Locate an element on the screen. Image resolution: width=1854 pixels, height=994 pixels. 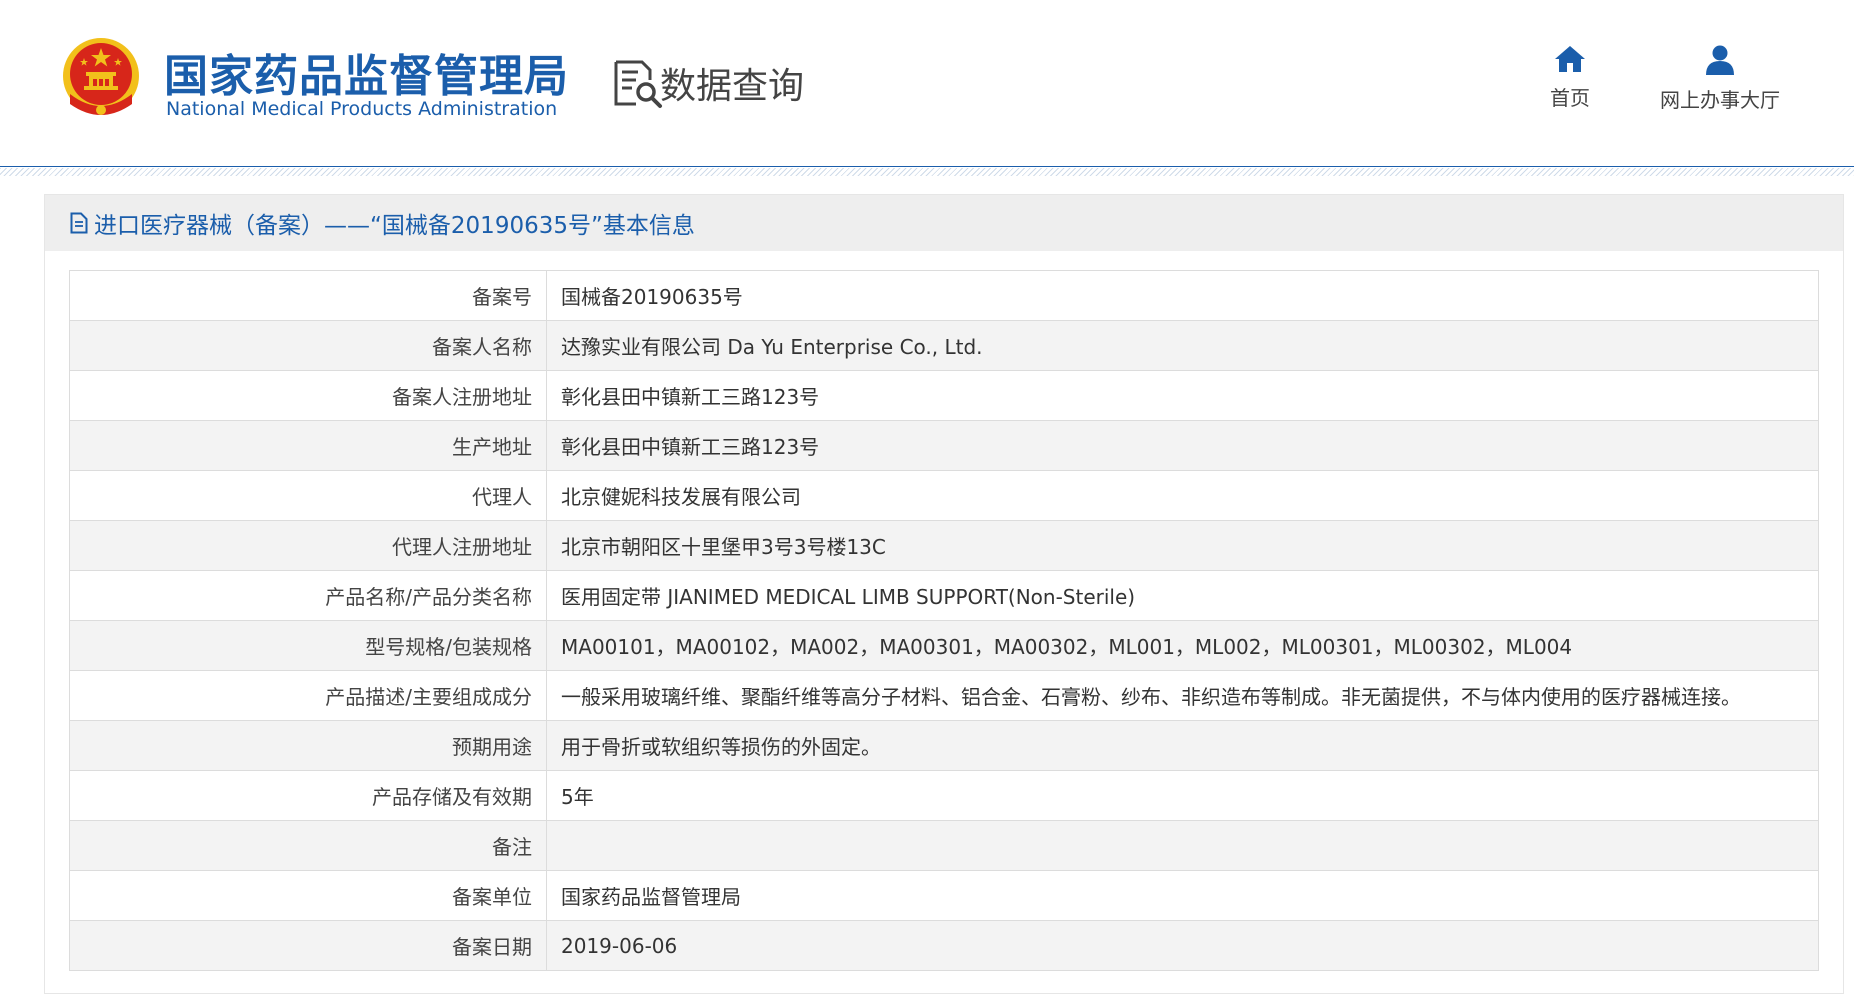
user-icon is located at coordinates (1720, 60).